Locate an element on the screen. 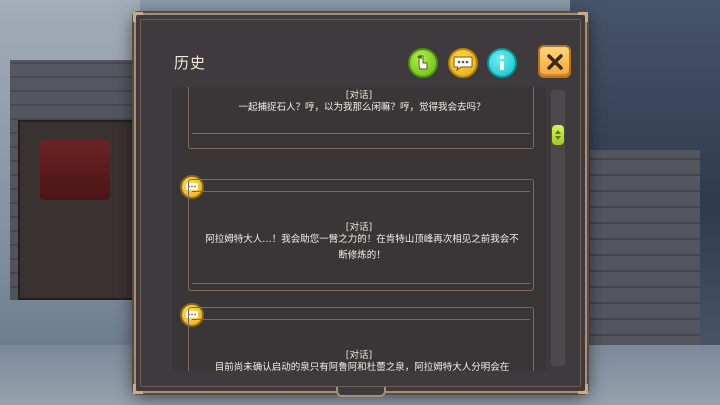  entry-message: 一起捕捉石人？哼，以为我那么闲嘛？哼，觉得我会去吗？ is located at coordinates (362, 107).